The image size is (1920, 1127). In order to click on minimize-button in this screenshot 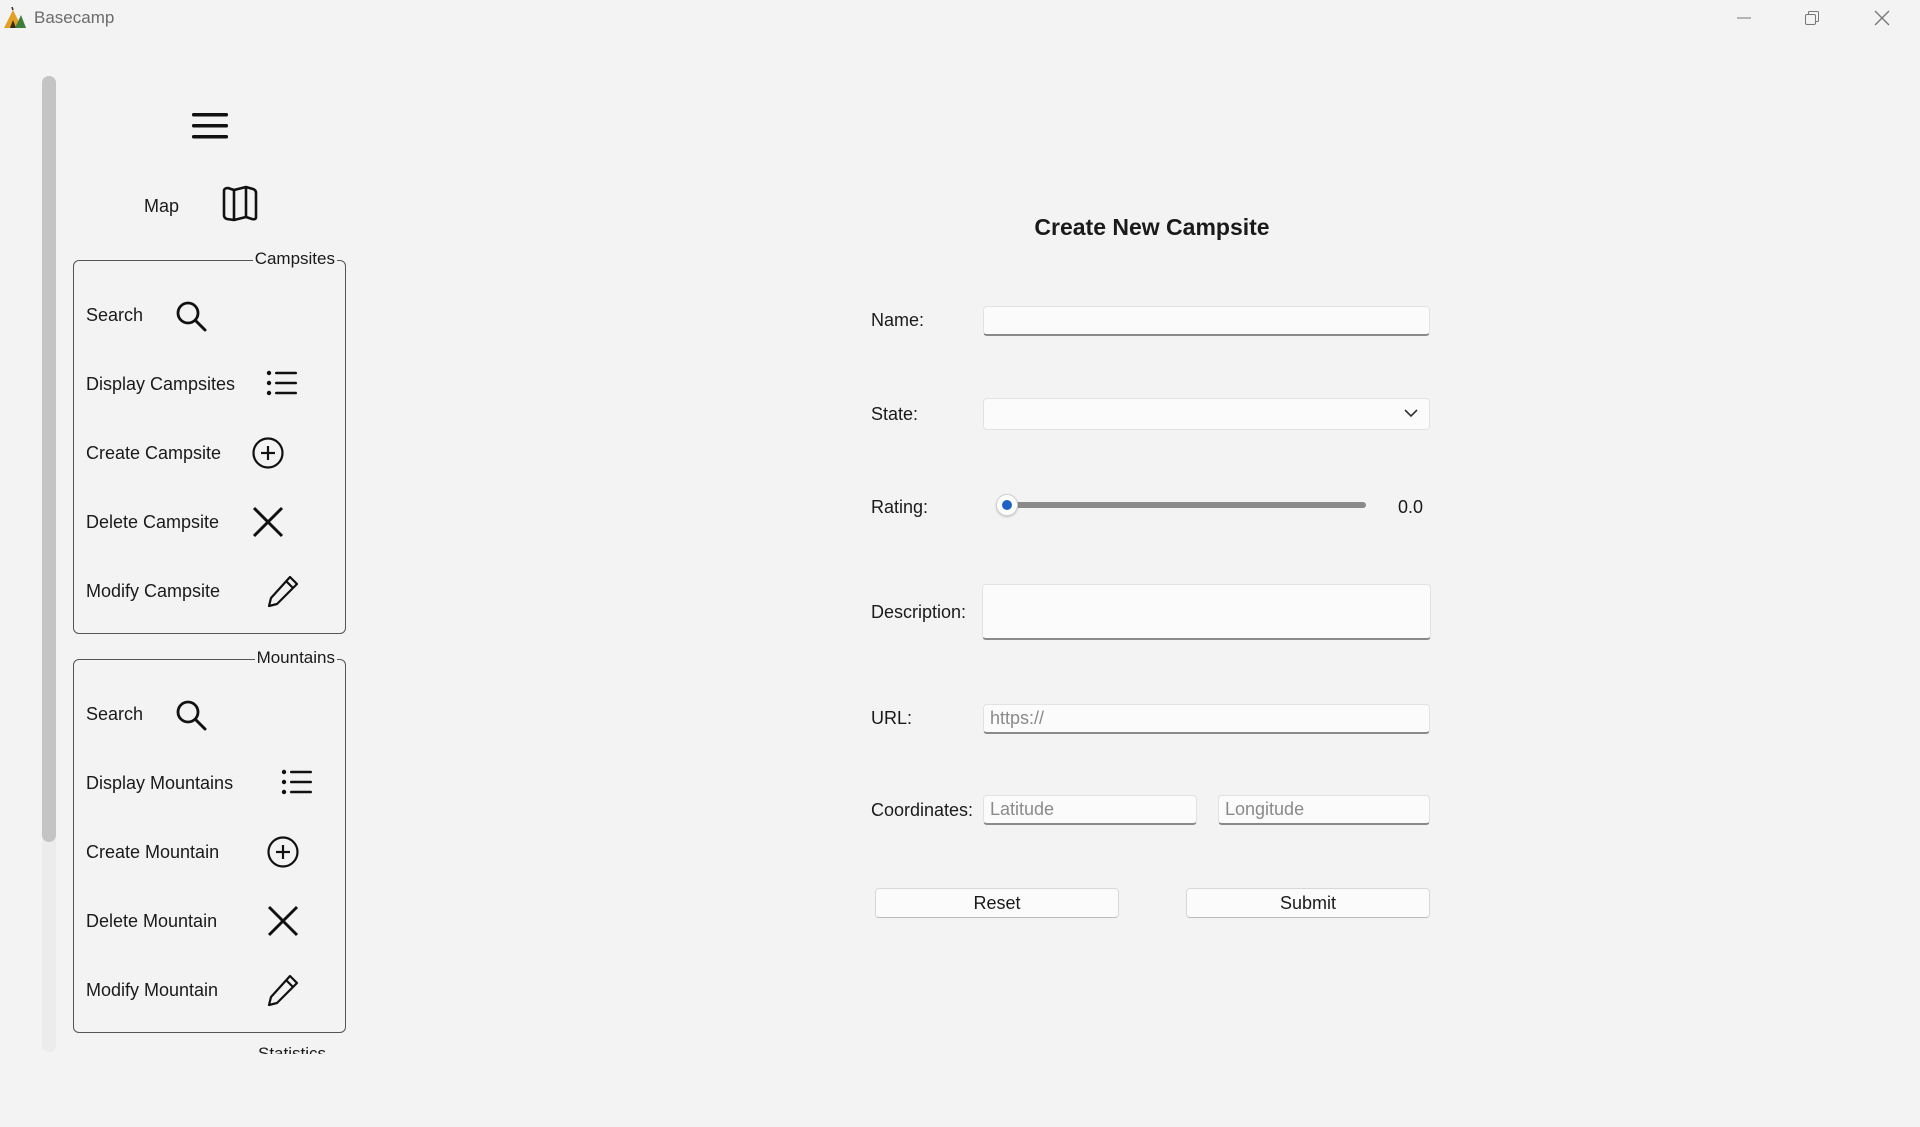, I will do `click(1744, 18)`.